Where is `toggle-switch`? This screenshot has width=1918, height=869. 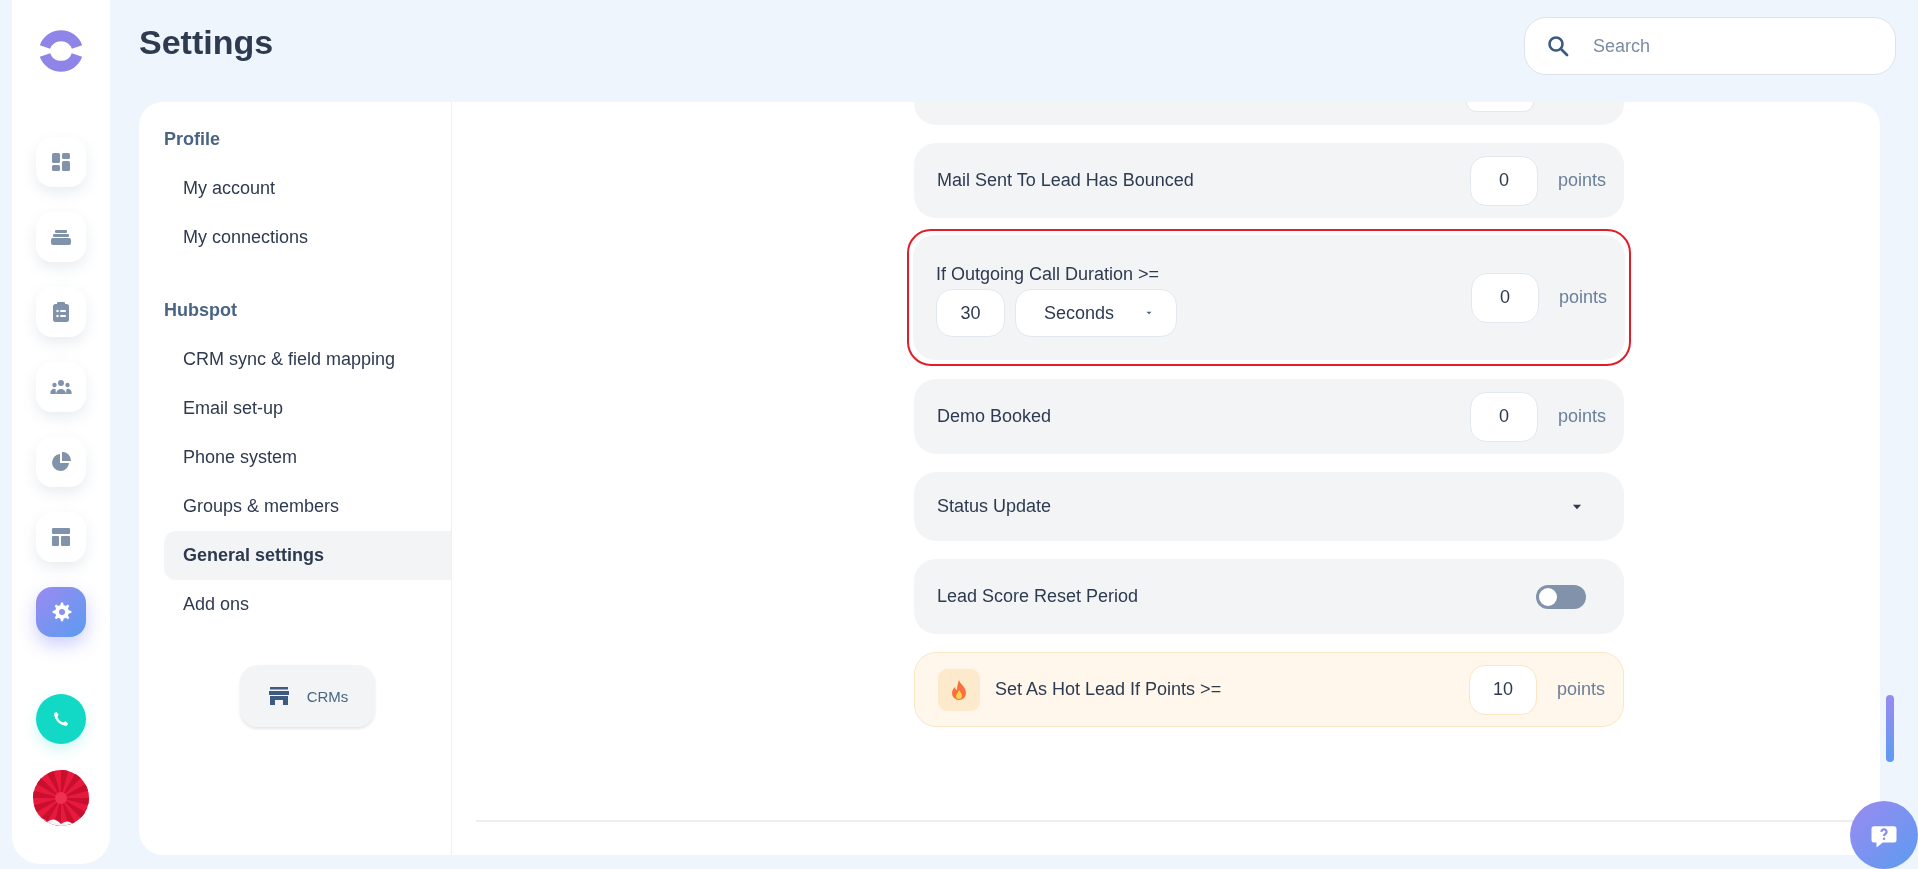 toggle-switch is located at coordinates (1561, 596).